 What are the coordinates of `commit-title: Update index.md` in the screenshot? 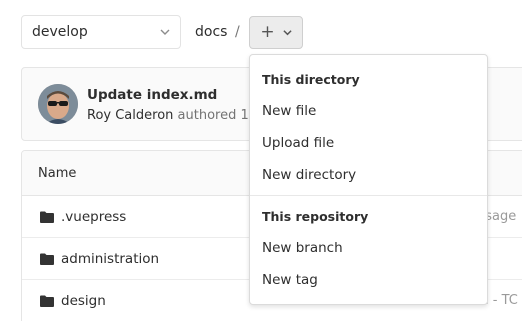 It's located at (152, 95).